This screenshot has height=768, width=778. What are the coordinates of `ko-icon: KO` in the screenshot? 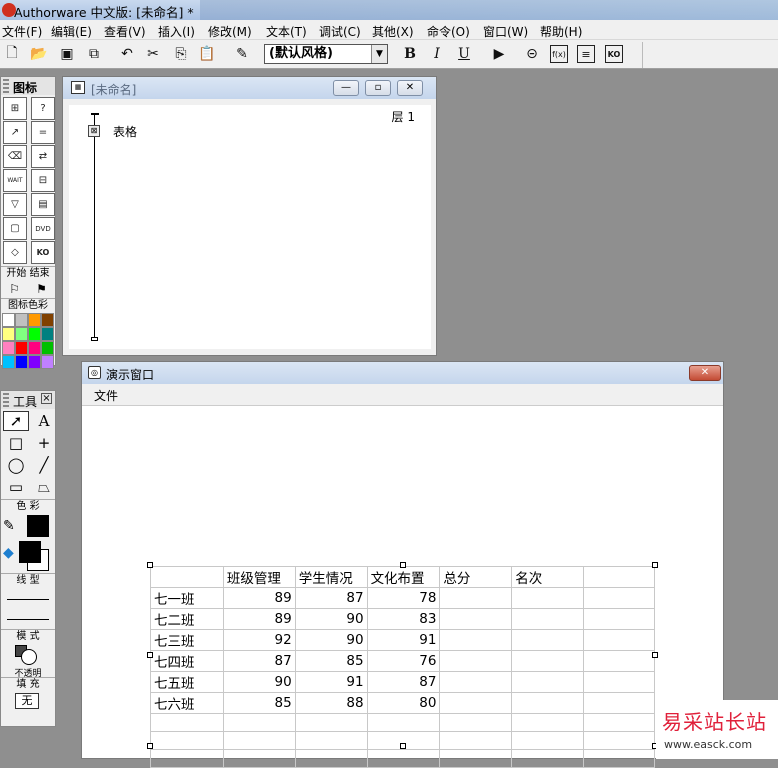 It's located at (43, 252).